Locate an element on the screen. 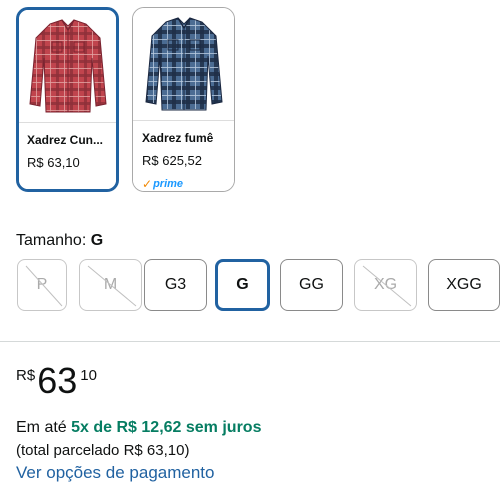 This screenshot has height=500, width=500. prime-badge: ✓ prime is located at coordinates (188, 184).